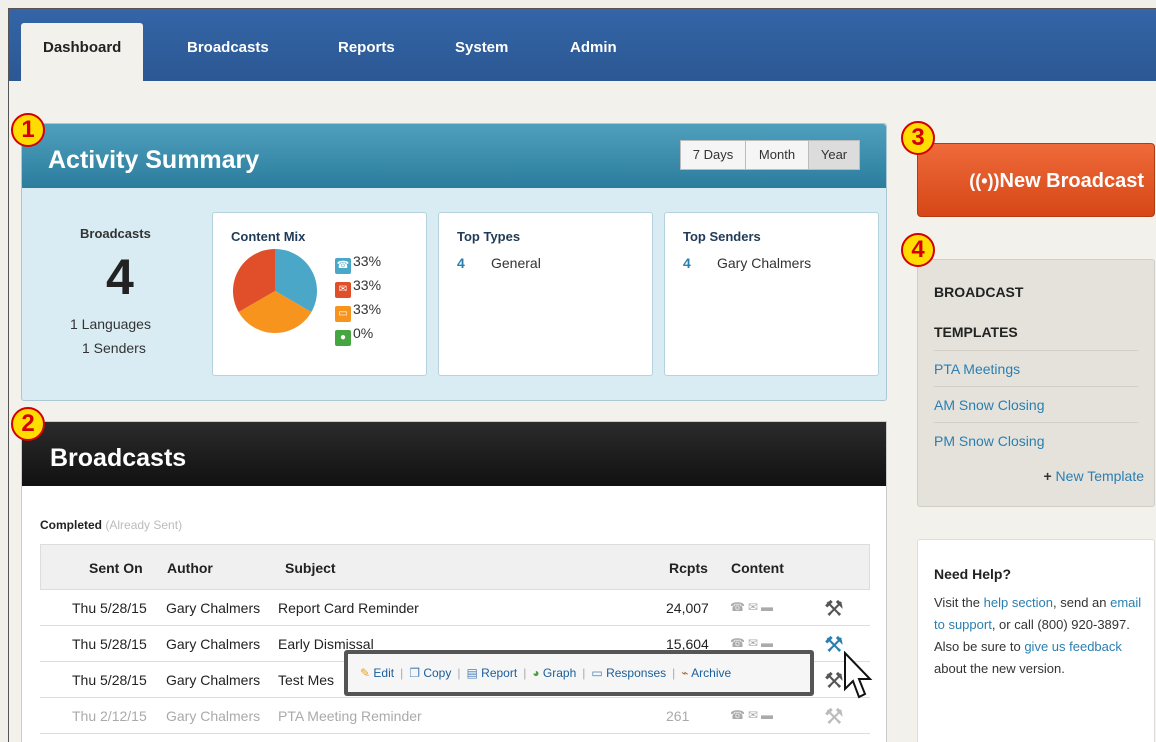 The width and height of the screenshot is (1156, 742). Describe the element at coordinates (1036, 404) in the screenshot. I see `template-link: AM Snow Closing` at that location.